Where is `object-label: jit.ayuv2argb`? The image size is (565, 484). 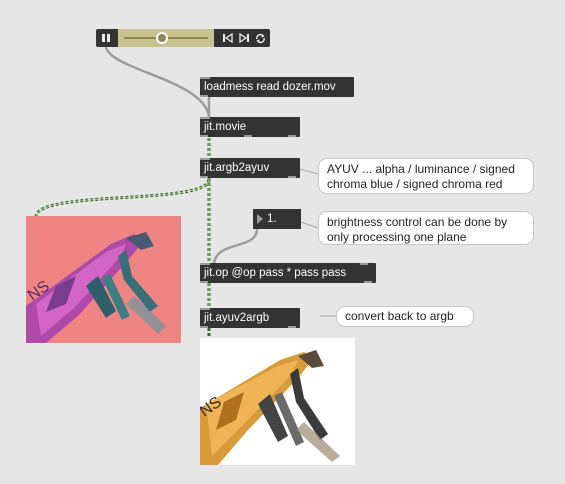
object-label: jit.ayuv2argb is located at coordinates (237, 318).